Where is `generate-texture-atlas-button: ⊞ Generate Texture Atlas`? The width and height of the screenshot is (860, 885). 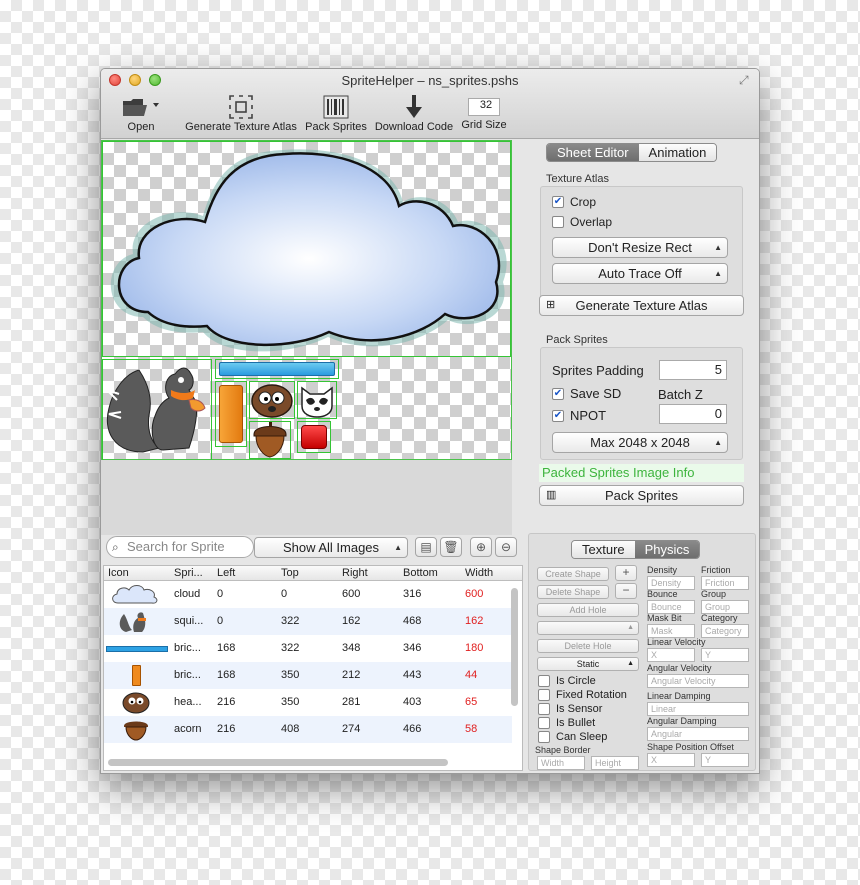
generate-texture-atlas-button: ⊞ Generate Texture Atlas is located at coordinates (641, 305).